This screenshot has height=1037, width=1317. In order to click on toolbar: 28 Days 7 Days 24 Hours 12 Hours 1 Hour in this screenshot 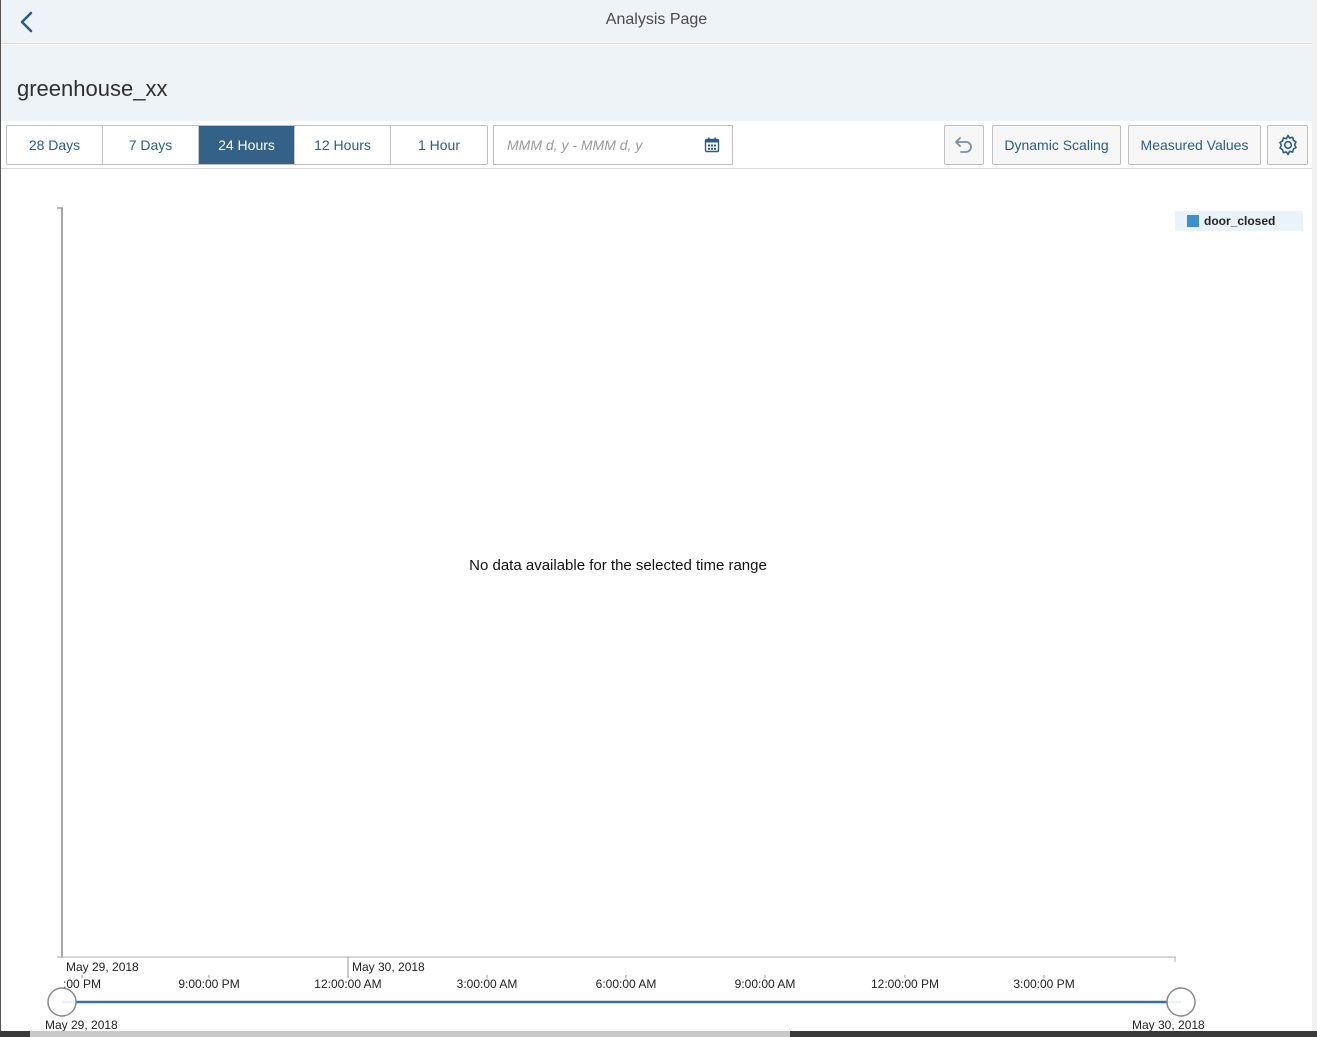, I will do `click(656, 145)`.